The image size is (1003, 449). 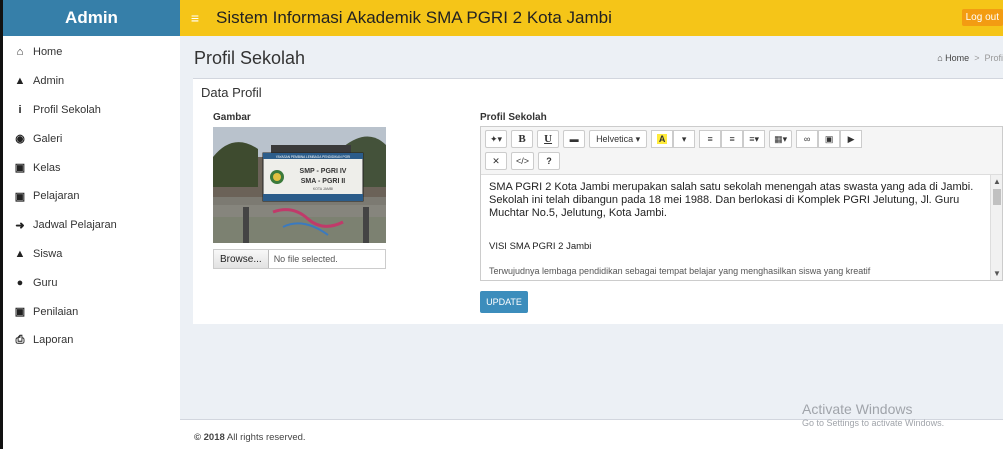 What do you see at coordinates (53, 340) in the screenshot?
I see `sidebar-item-label: Laporan` at bounding box center [53, 340].